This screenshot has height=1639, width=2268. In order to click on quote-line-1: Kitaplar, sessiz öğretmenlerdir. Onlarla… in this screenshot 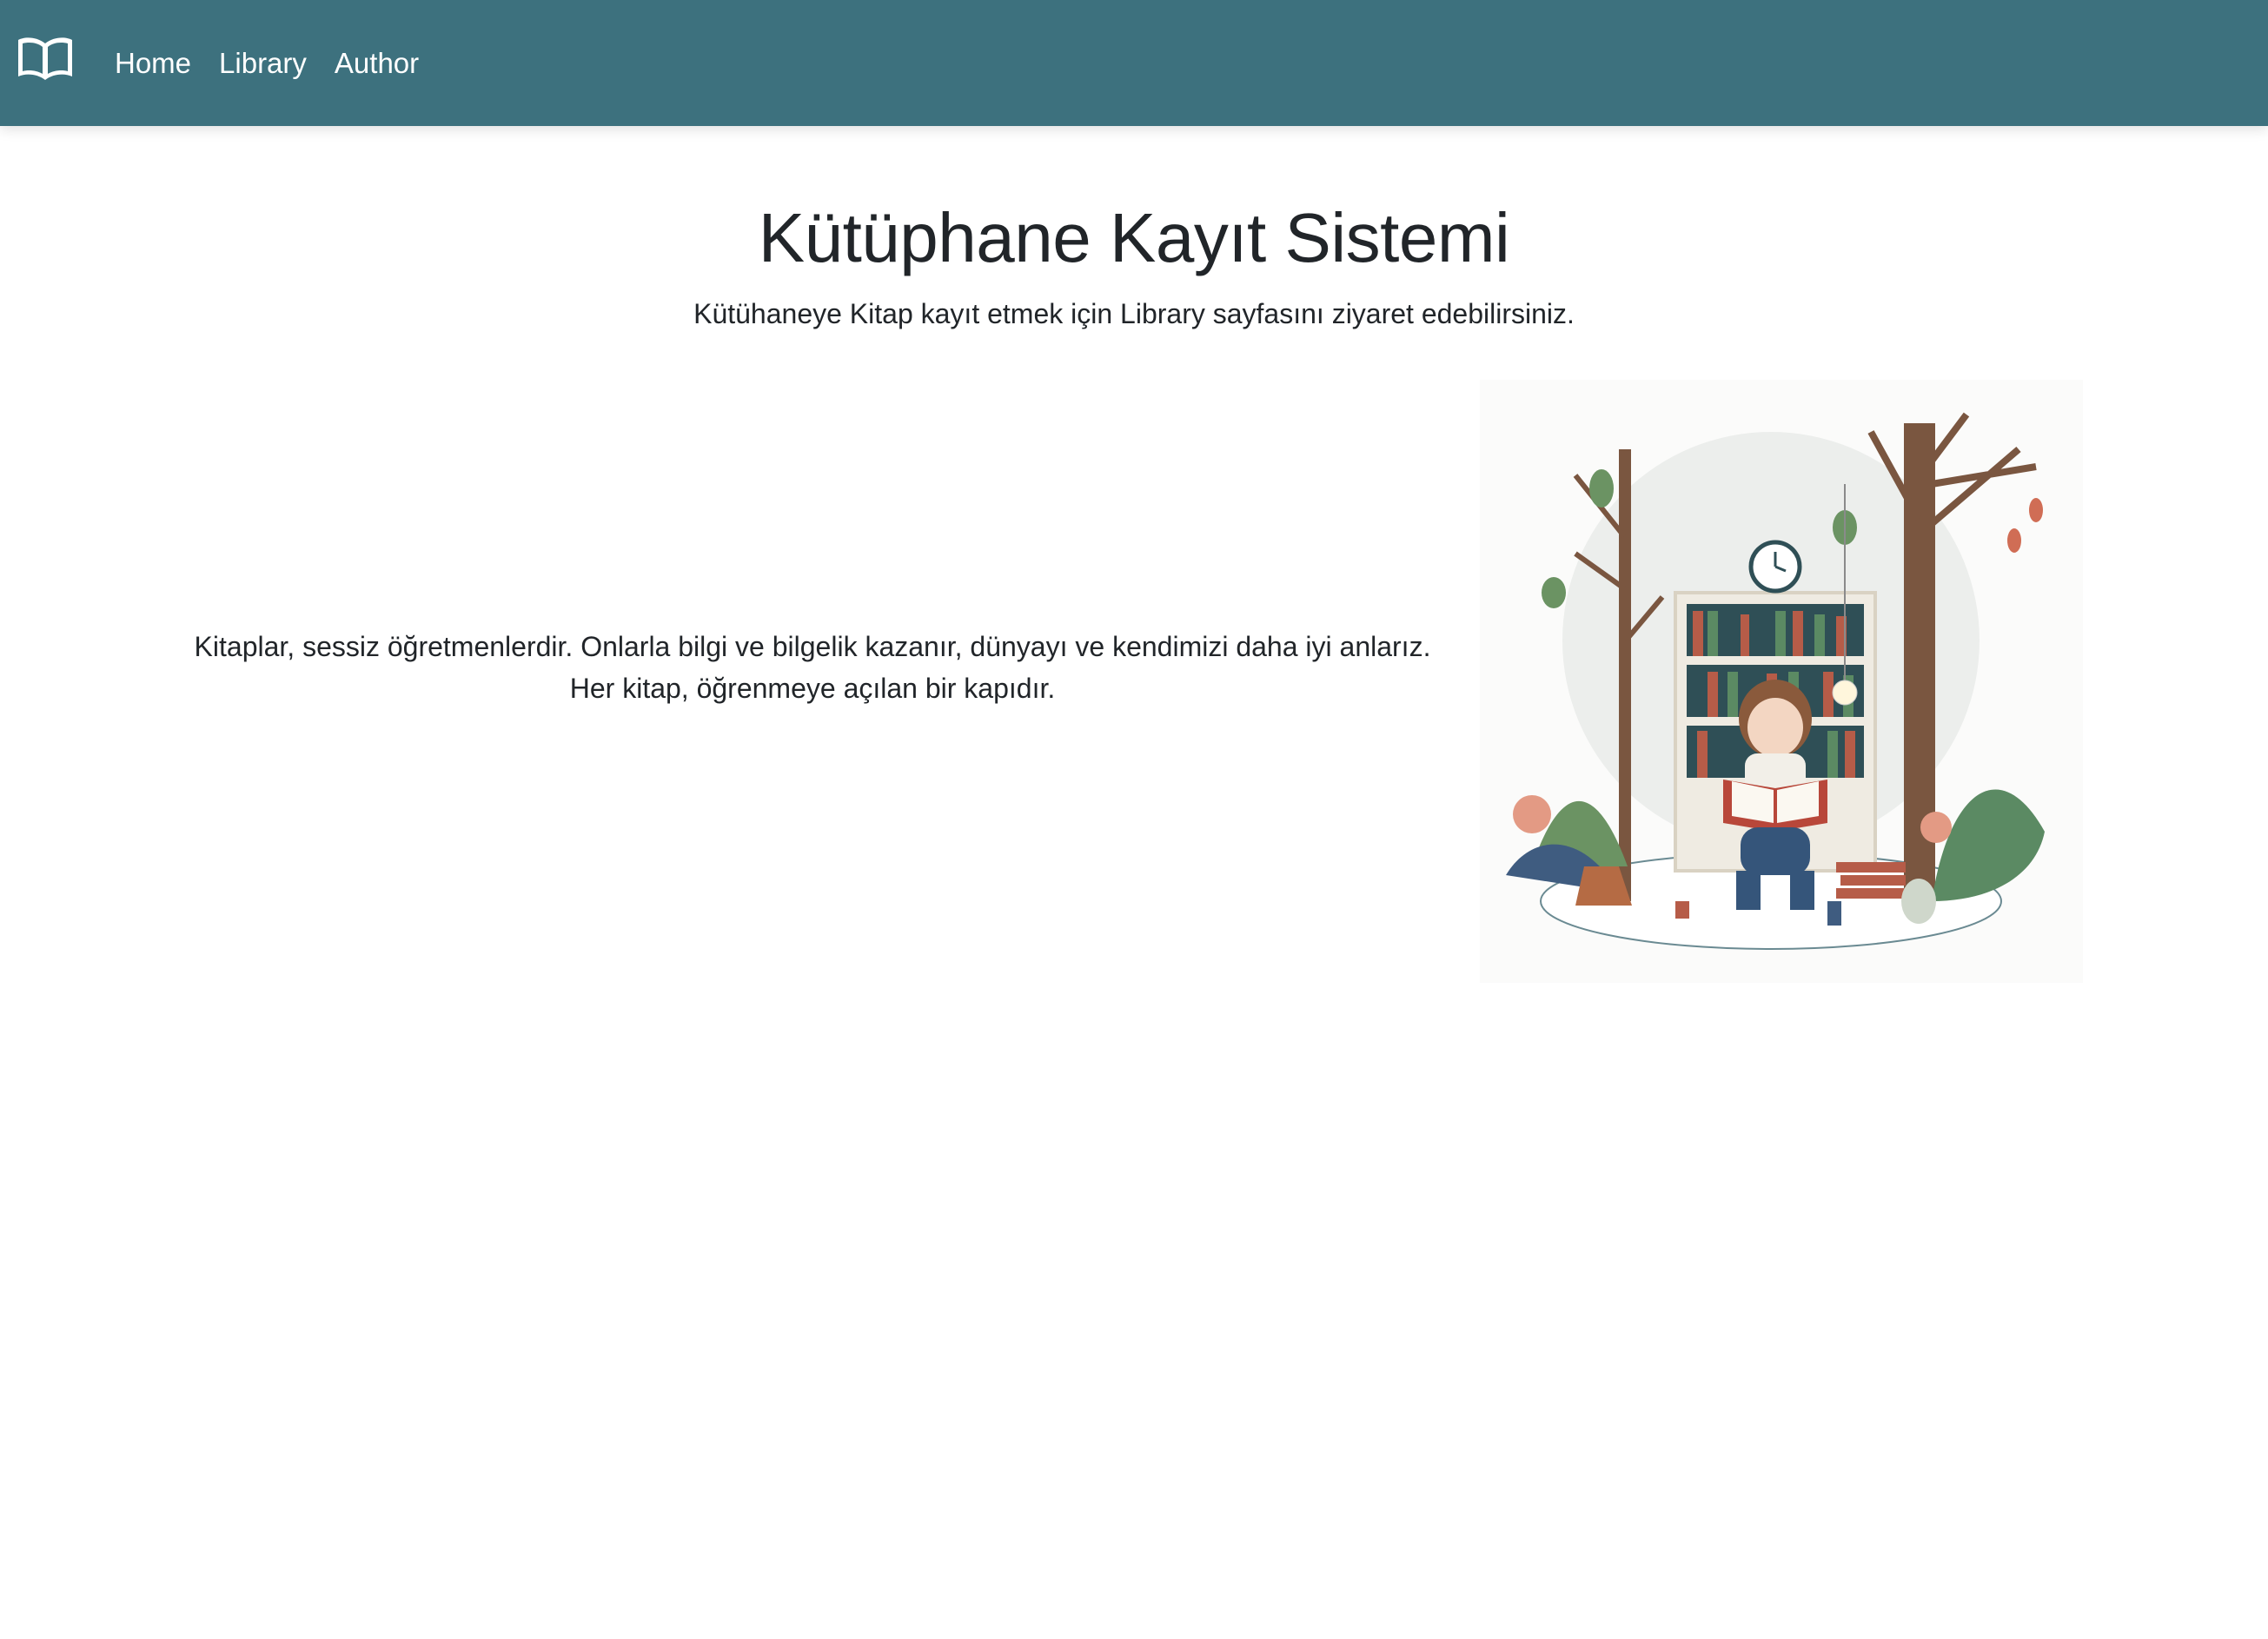, I will do `click(812, 646)`.